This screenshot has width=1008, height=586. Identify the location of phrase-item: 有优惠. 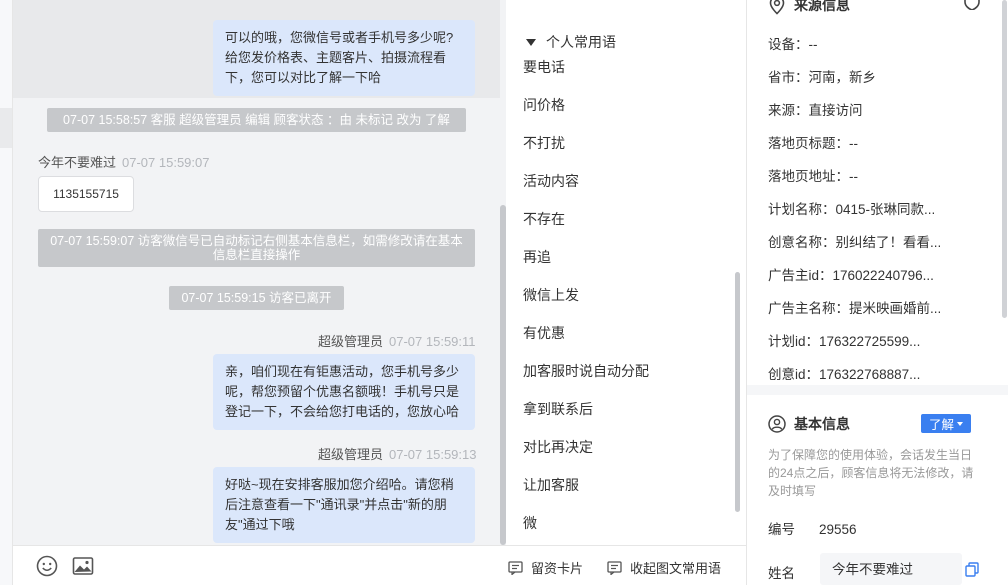
(544, 333).